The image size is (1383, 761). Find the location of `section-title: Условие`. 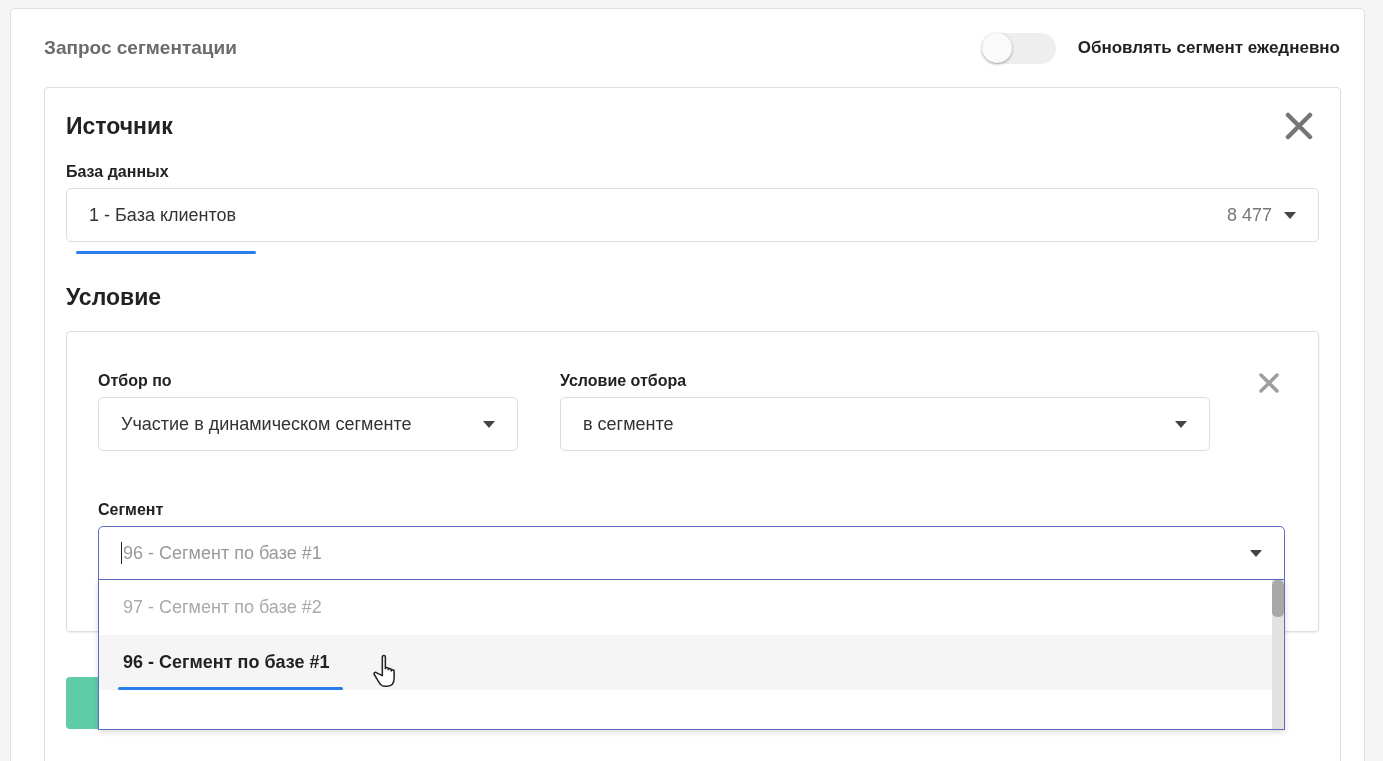

section-title: Условие is located at coordinates (114, 298).